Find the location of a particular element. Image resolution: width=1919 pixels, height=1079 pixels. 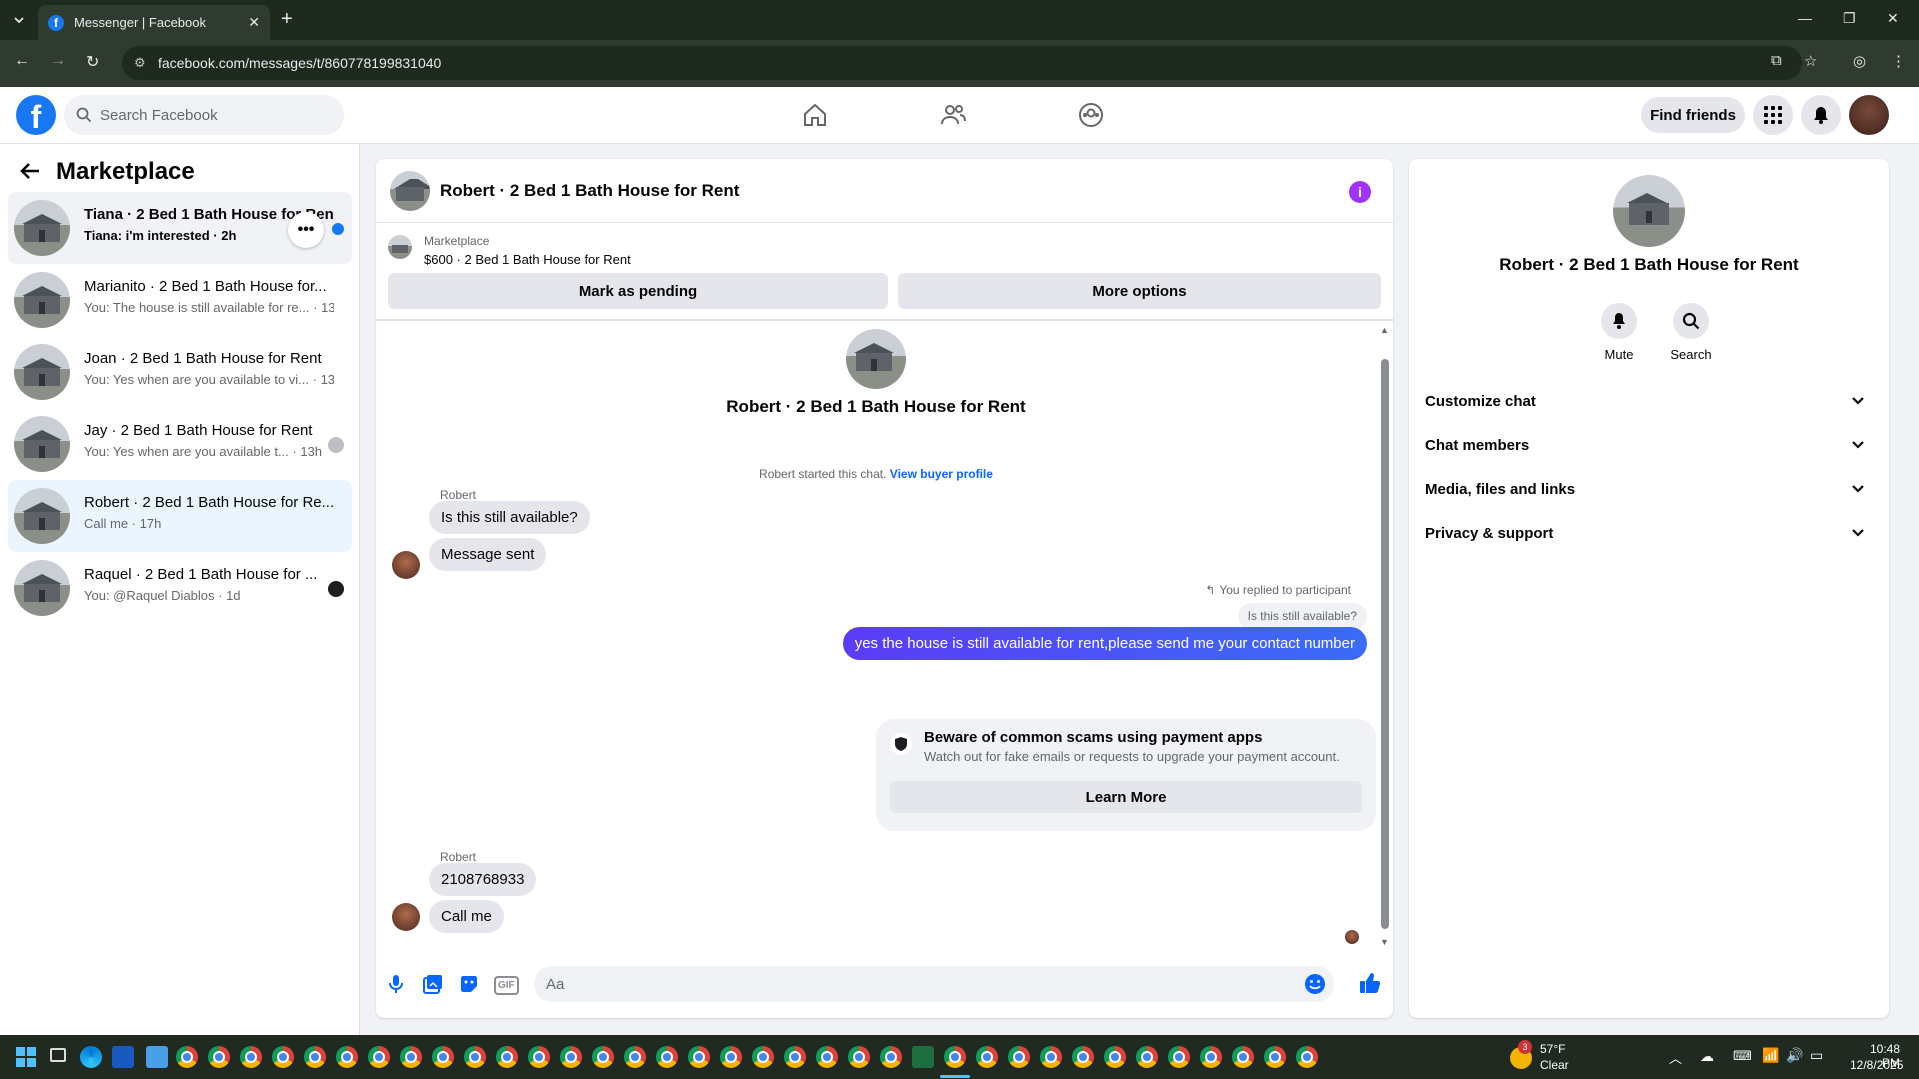

tab-search-chevron-icon is located at coordinates (19, 20).